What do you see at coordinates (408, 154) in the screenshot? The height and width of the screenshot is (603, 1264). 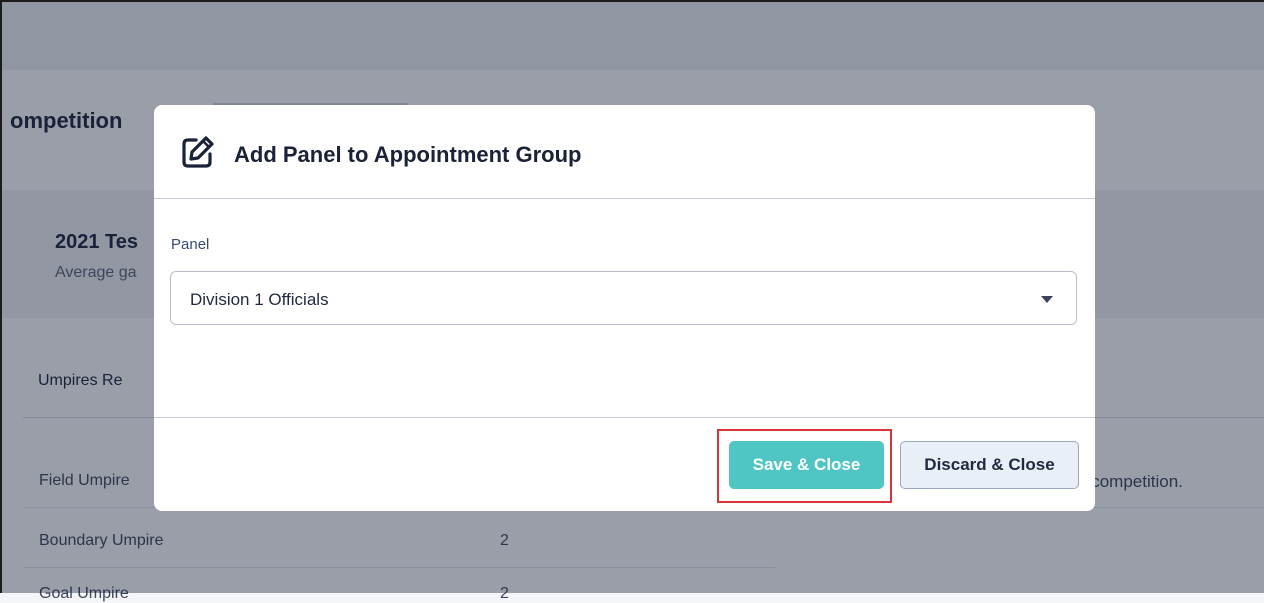 I see `modal-title: Add Panel to Appointment Group` at bounding box center [408, 154].